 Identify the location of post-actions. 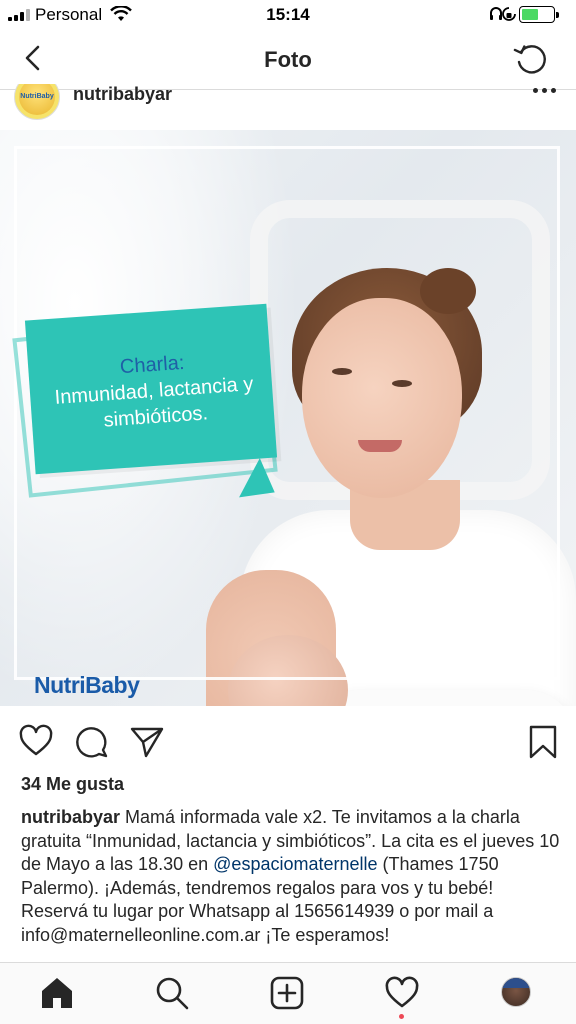
(288, 742).